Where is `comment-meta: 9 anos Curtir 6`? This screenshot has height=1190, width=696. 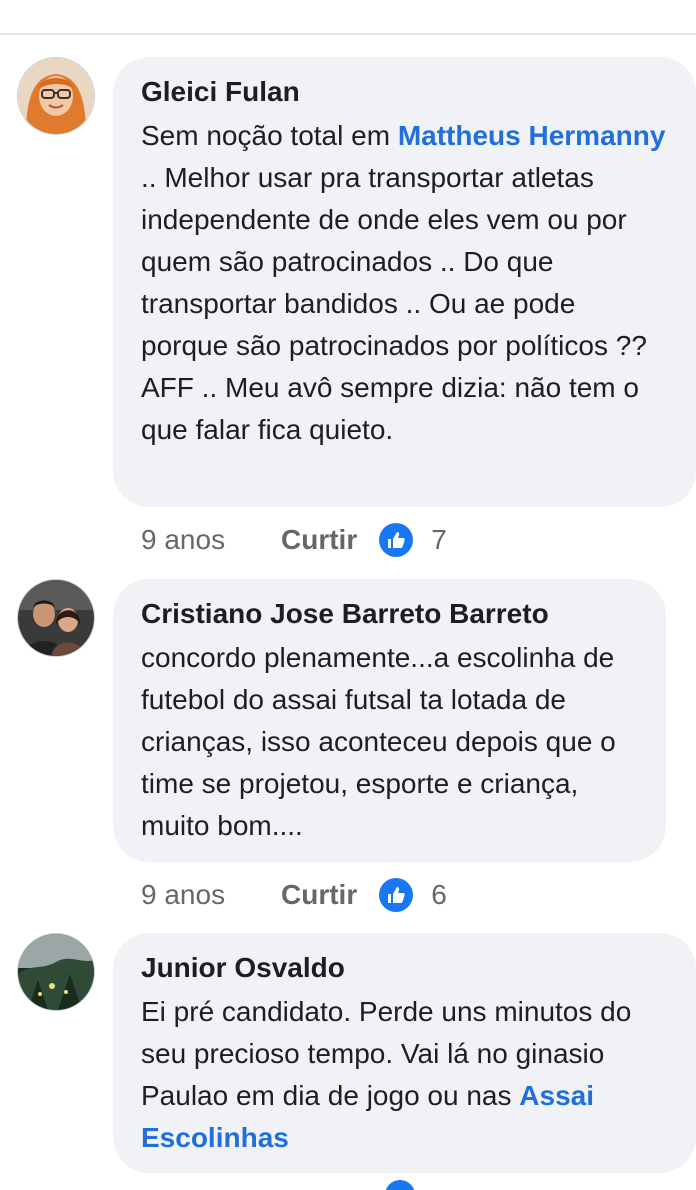
comment-meta: 9 anos Curtir 6 is located at coordinates (294, 895).